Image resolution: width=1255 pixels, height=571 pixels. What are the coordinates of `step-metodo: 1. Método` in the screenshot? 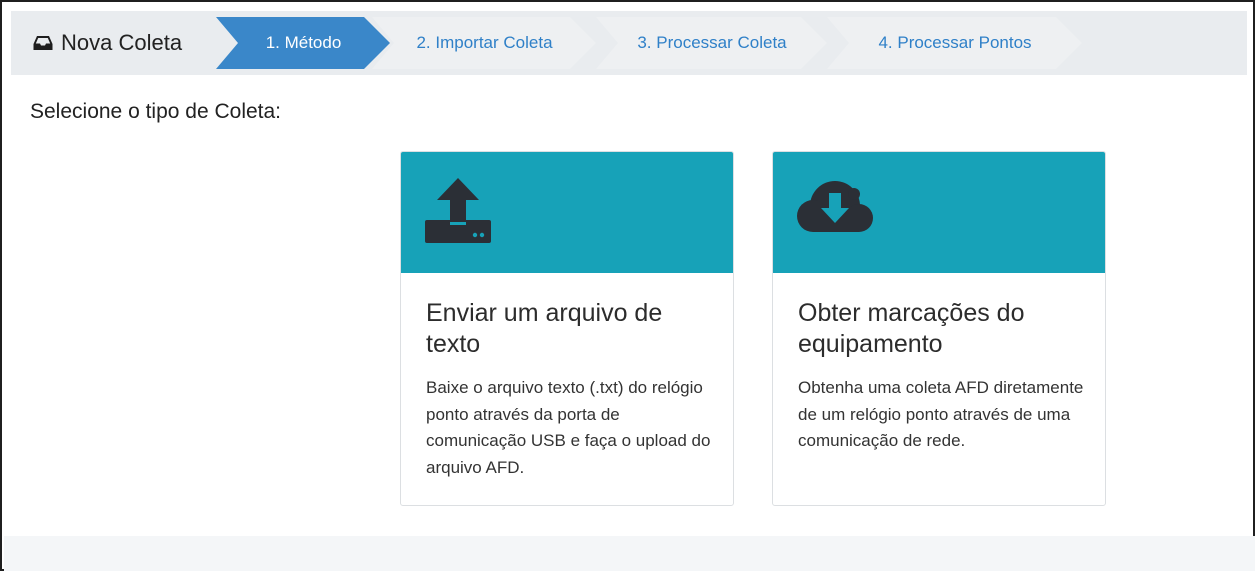 It's located at (303, 43).